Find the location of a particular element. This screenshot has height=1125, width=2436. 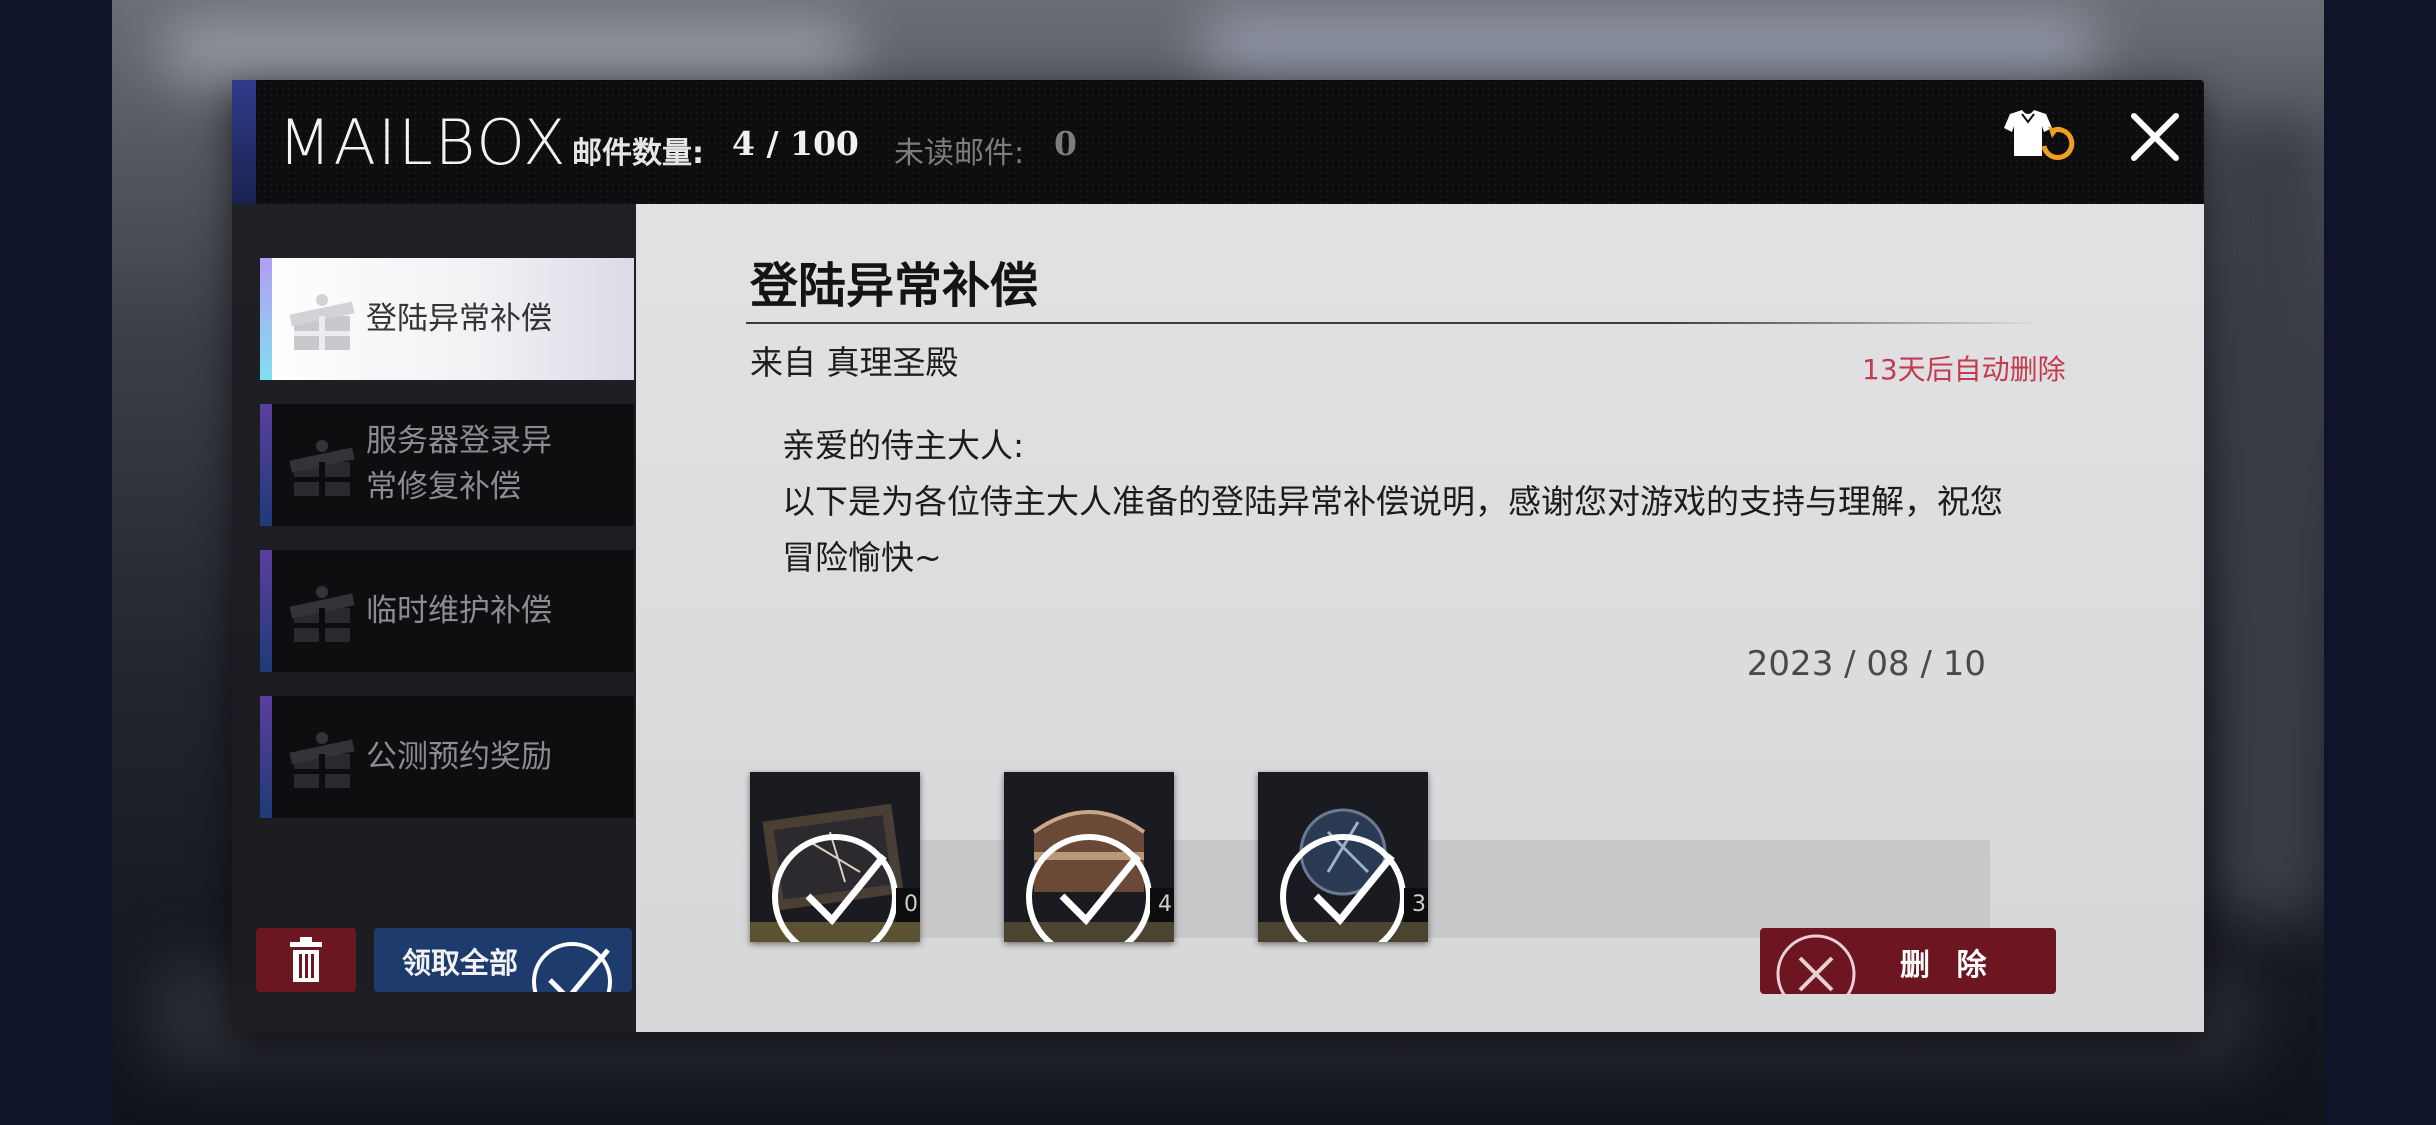

mail-count-label: 邮件数量: is located at coordinates (638, 153).